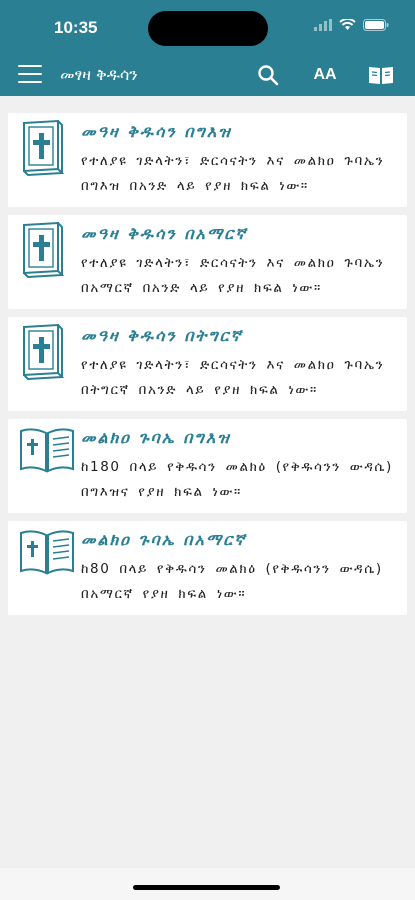 The height and width of the screenshot is (900, 415). Describe the element at coordinates (76, 27) in the screenshot. I see `status-time: 10:35` at that location.